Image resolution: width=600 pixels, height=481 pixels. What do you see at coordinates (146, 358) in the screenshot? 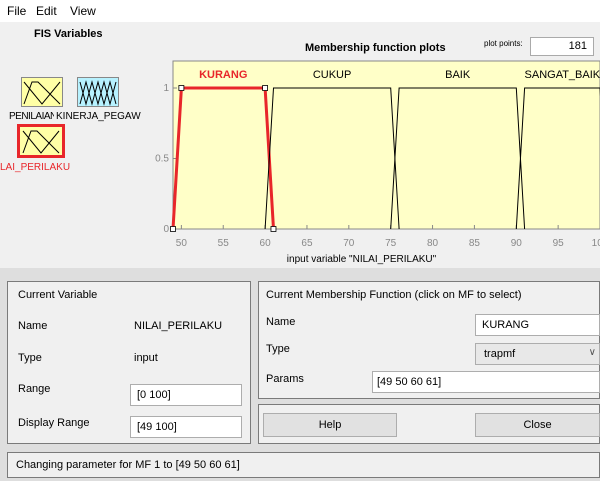
I see `variable-type-value: input` at bounding box center [146, 358].